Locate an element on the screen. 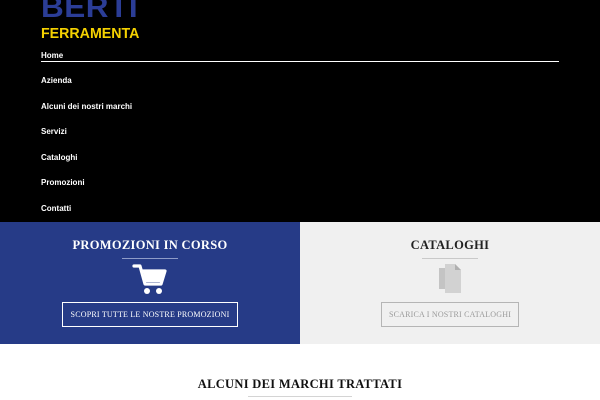 This screenshot has width=600, height=400. brands-title-divider is located at coordinates (300, 396).